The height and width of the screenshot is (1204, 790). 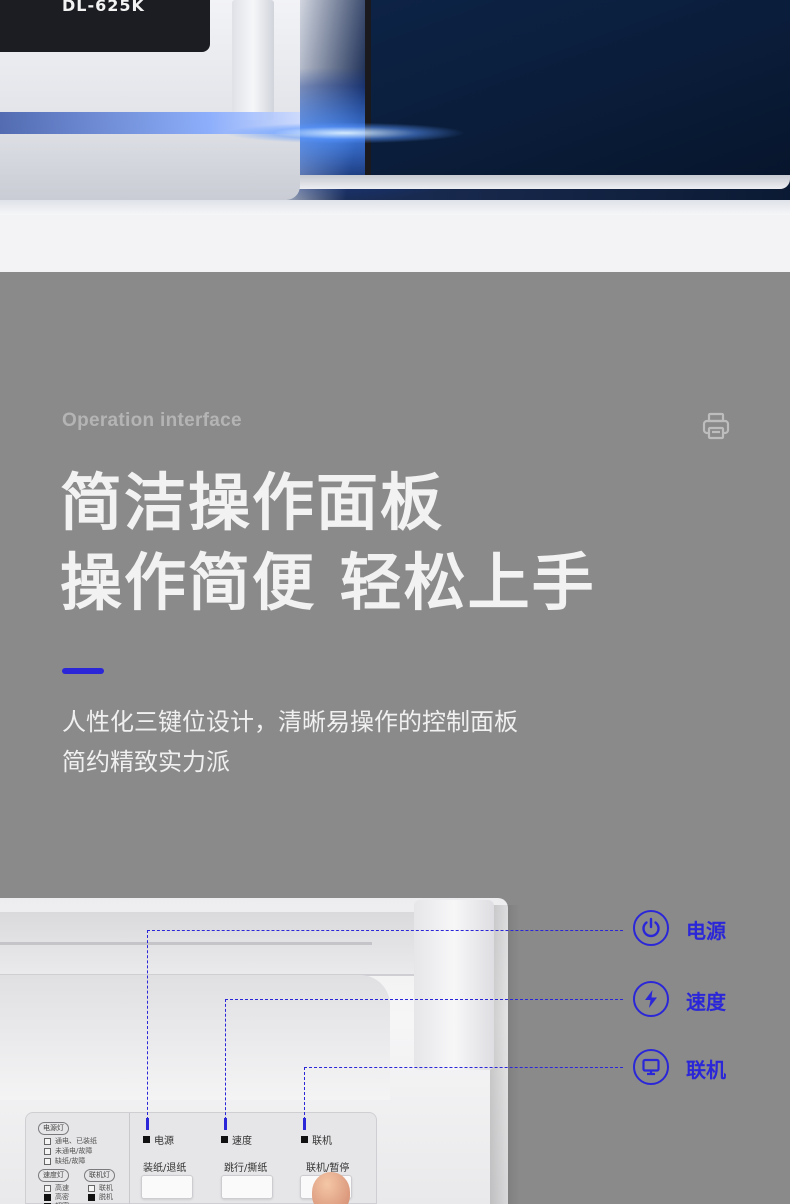 I want to click on printer-icon, so click(x=716, y=426).